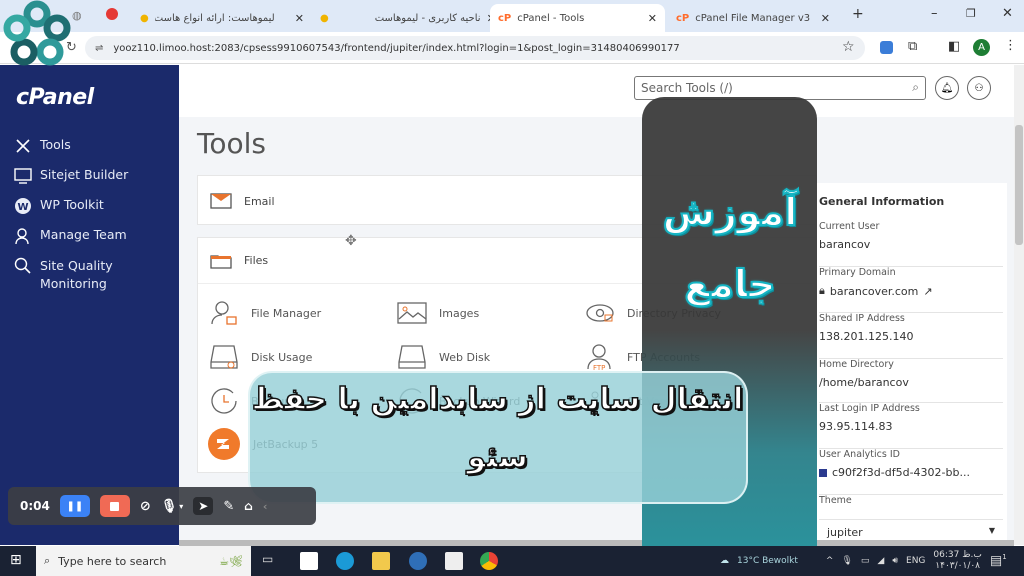  I want to click on stop-recording-button, so click(114, 506).